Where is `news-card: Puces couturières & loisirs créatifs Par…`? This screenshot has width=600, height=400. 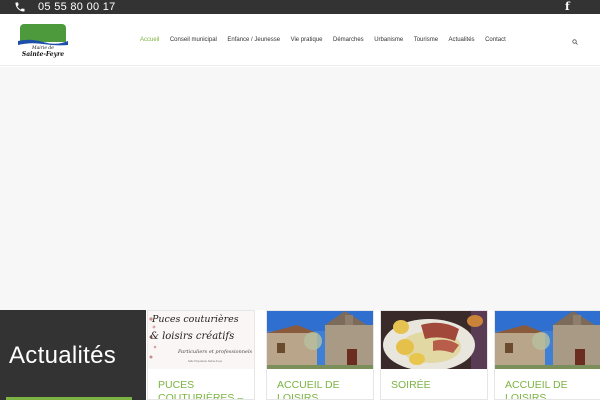
news-card: Puces couturières & loisirs créatifs Par… is located at coordinates (201, 355).